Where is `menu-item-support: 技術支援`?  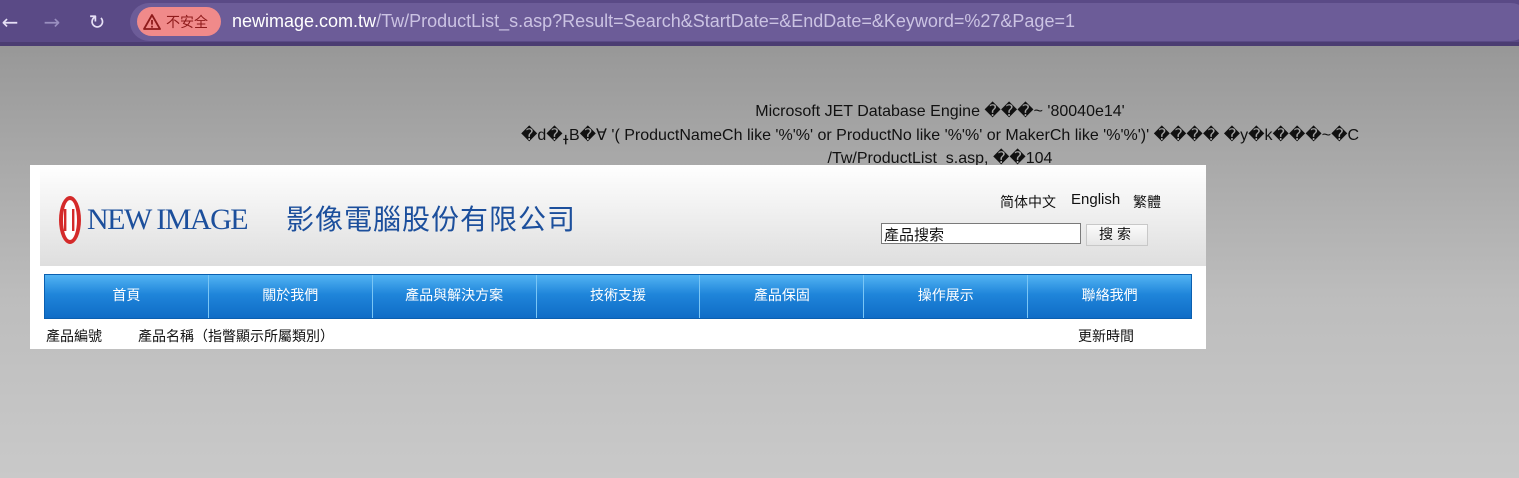
menu-item-support: 技術支援 is located at coordinates (619, 296).